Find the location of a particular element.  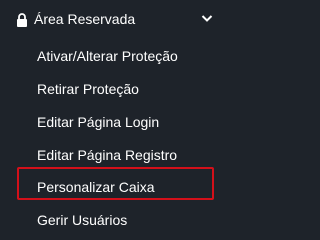

area-reservada-section-toggle: Área Reservada is located at coordinates (115, 19).